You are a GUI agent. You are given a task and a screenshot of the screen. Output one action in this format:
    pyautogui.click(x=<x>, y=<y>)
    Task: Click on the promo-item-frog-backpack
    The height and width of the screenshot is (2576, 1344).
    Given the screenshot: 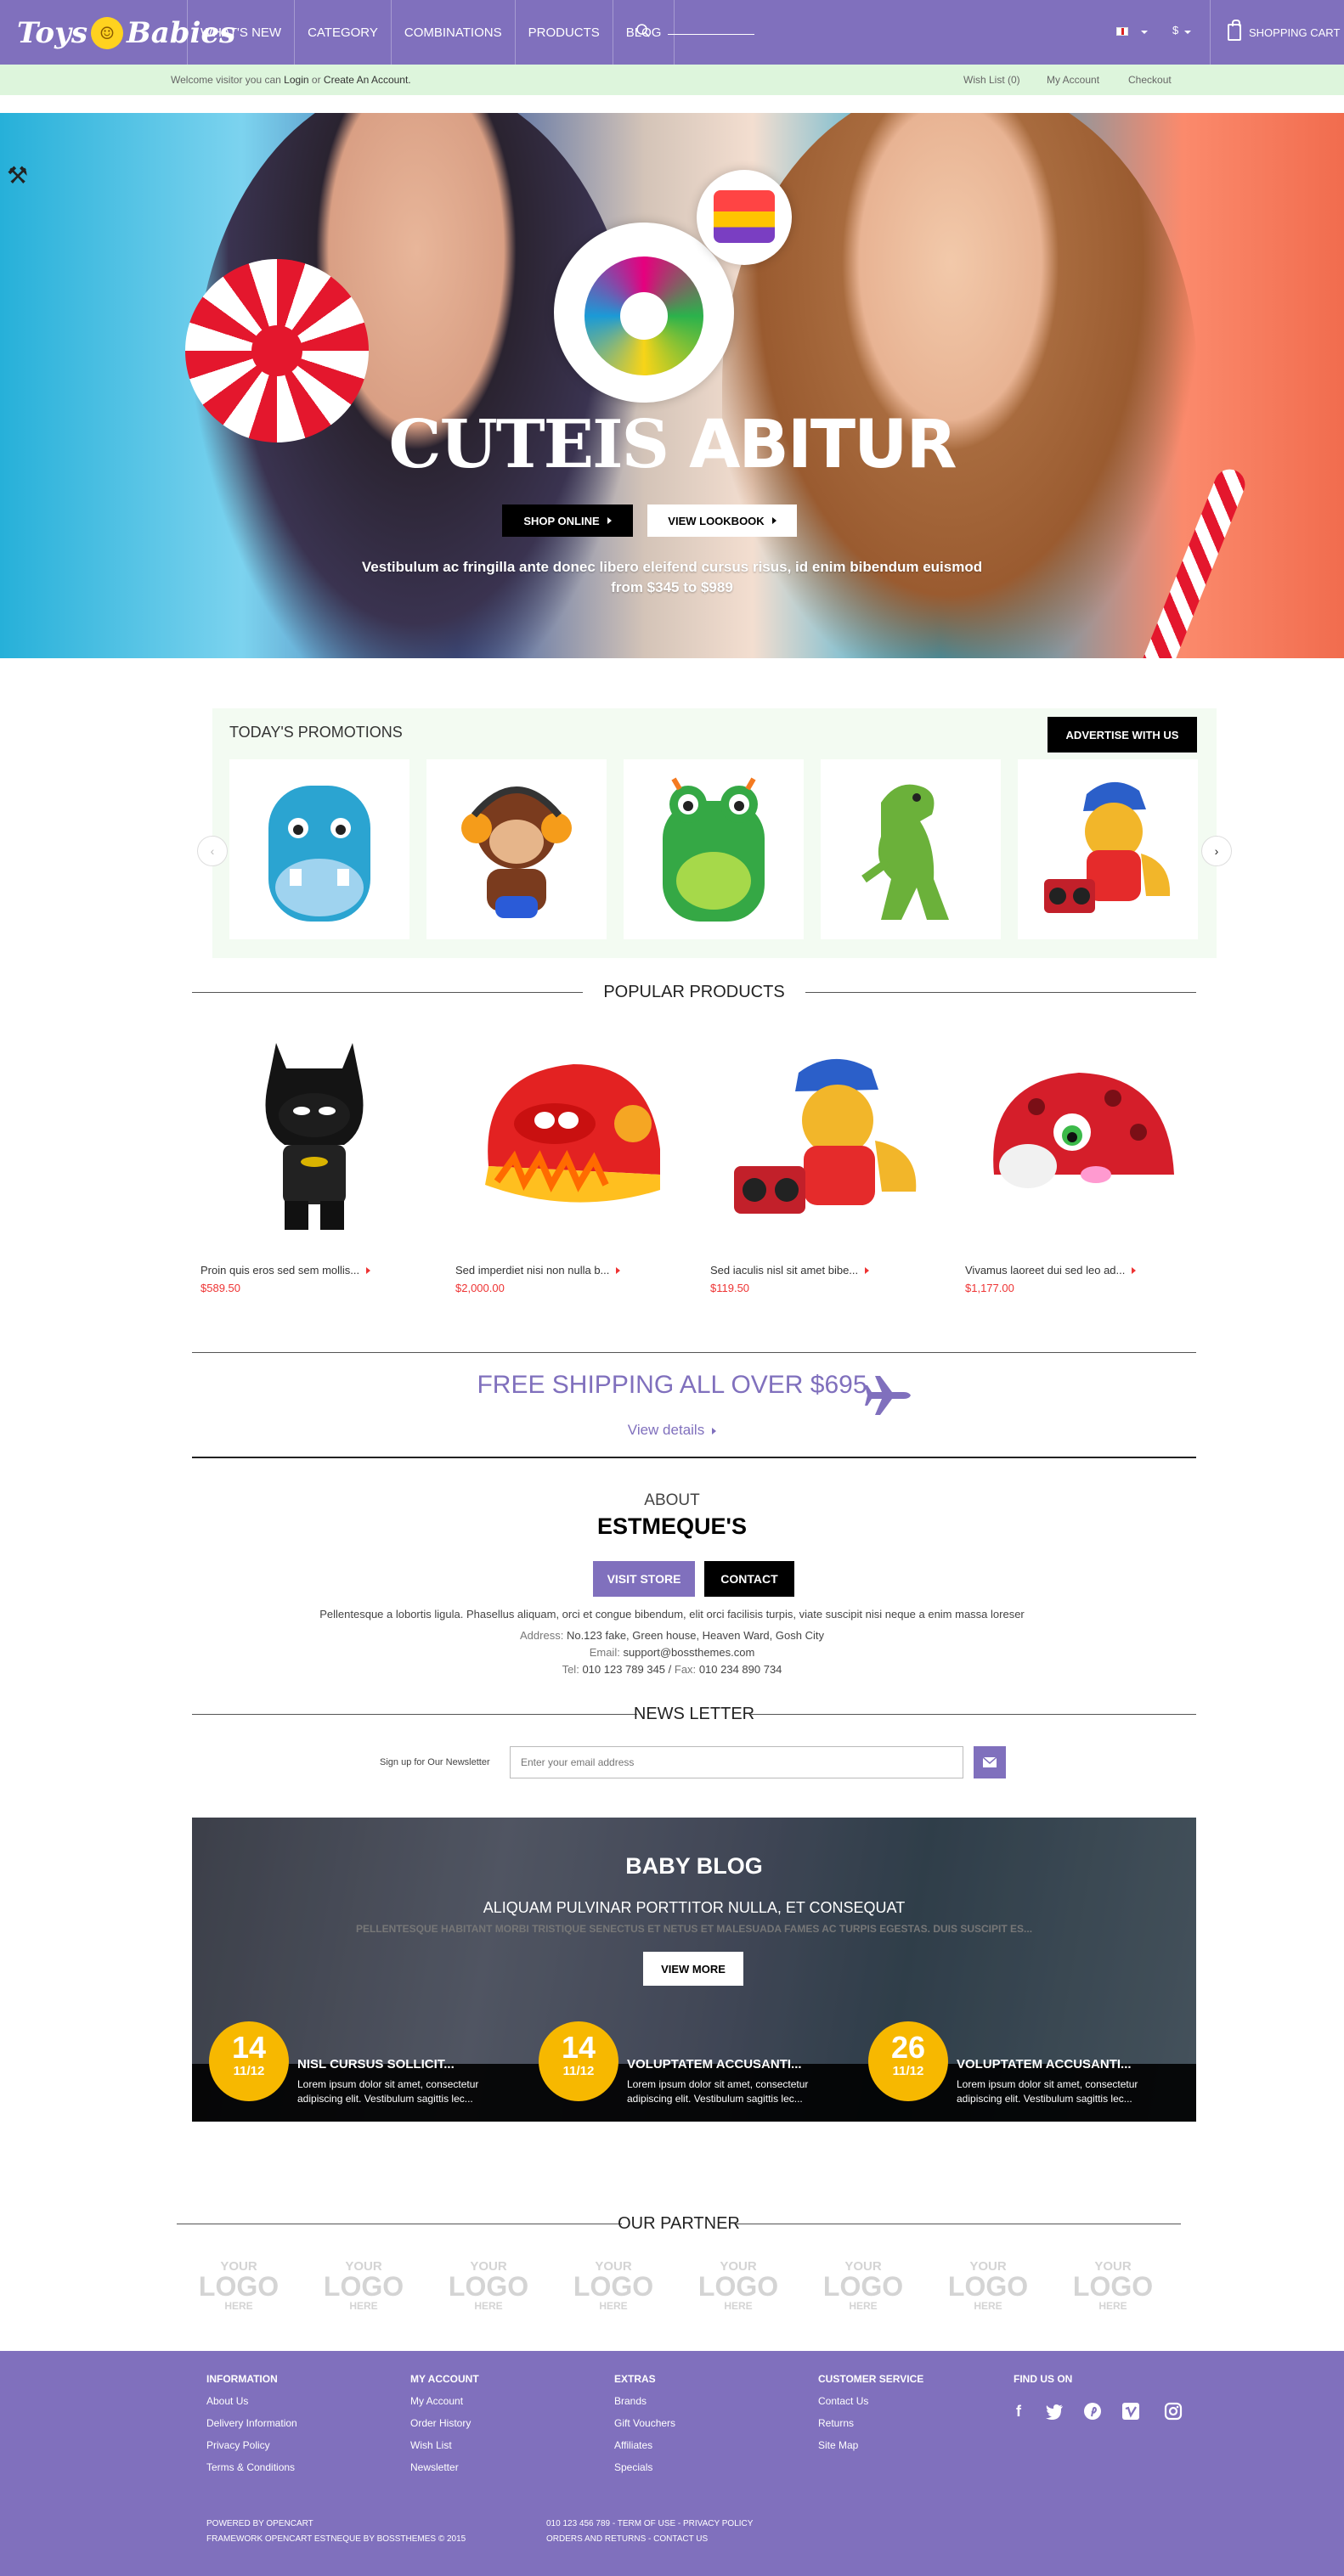 What is the action you would take?
    pyautogui.click(x=714, y=849)
    